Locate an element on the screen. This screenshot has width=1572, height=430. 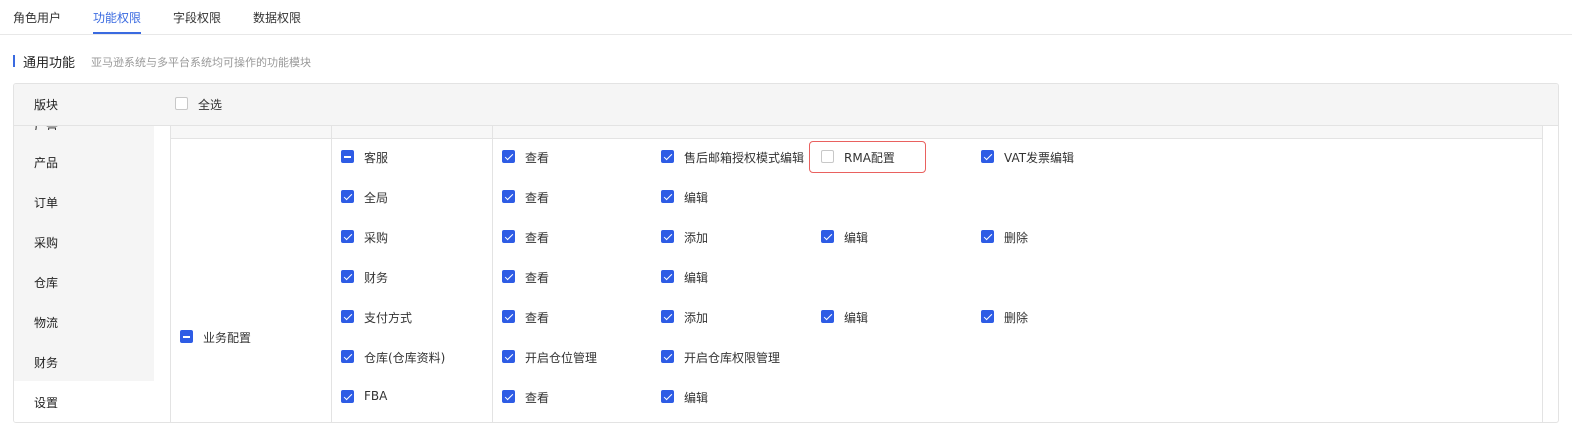
module-column-header: 版块 is located at coordinates (46, 105).